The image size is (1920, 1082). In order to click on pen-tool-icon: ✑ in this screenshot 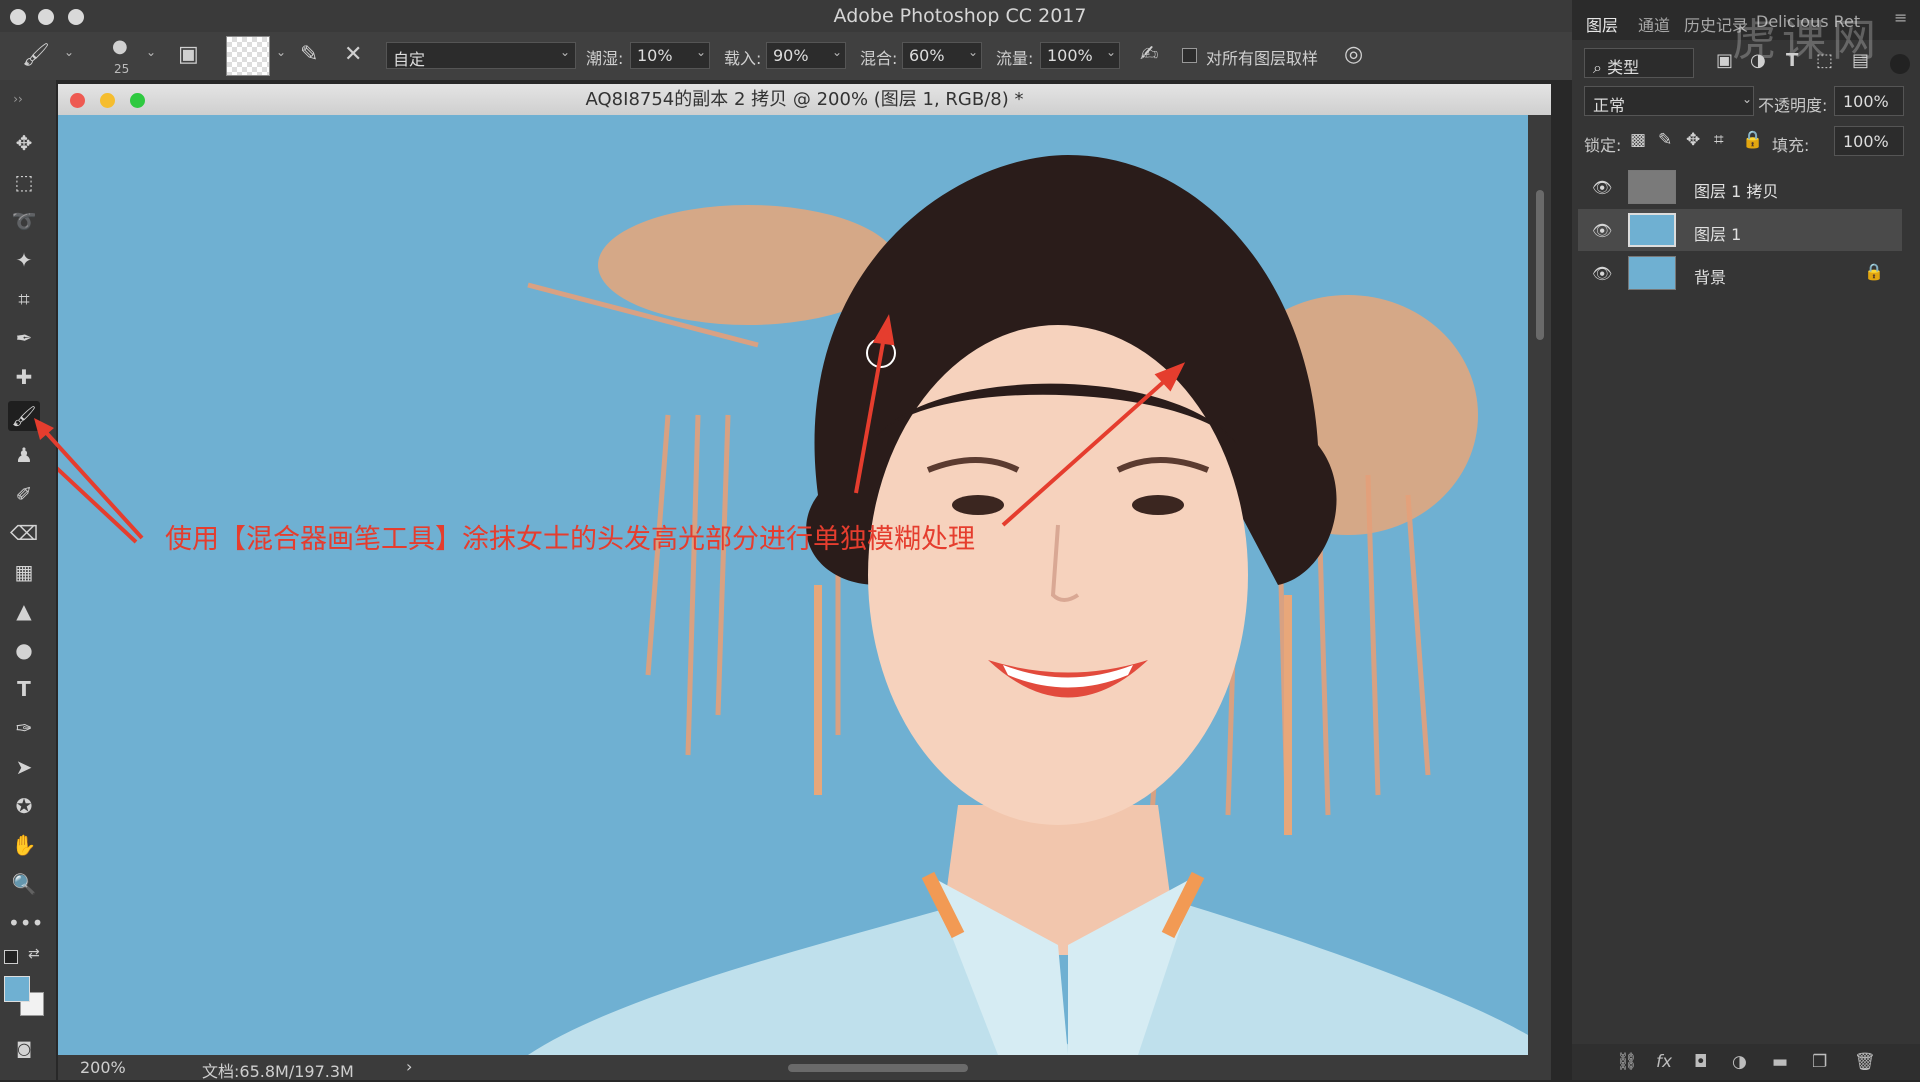, I will do `click(24, 728)`.